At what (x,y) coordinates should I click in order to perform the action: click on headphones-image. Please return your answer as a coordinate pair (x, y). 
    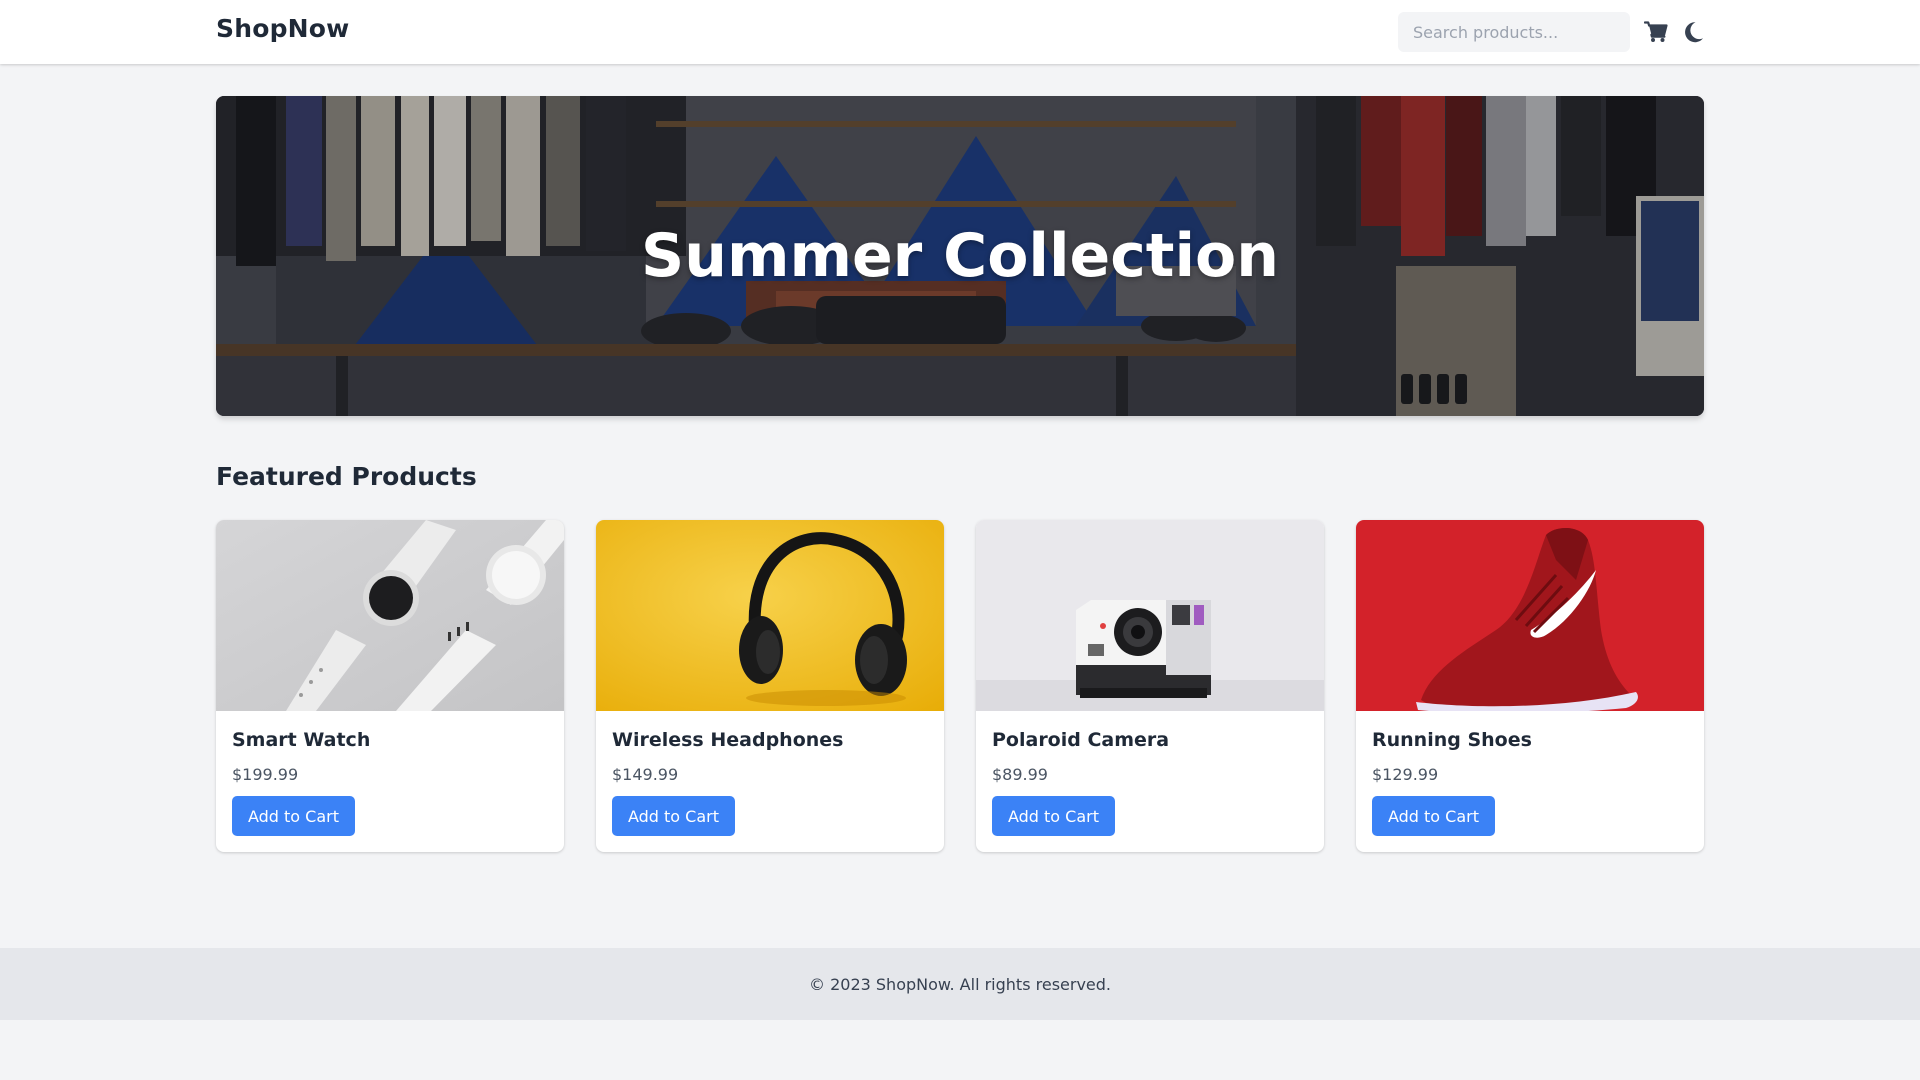
    Looking at the image, I should click on (770, 615).